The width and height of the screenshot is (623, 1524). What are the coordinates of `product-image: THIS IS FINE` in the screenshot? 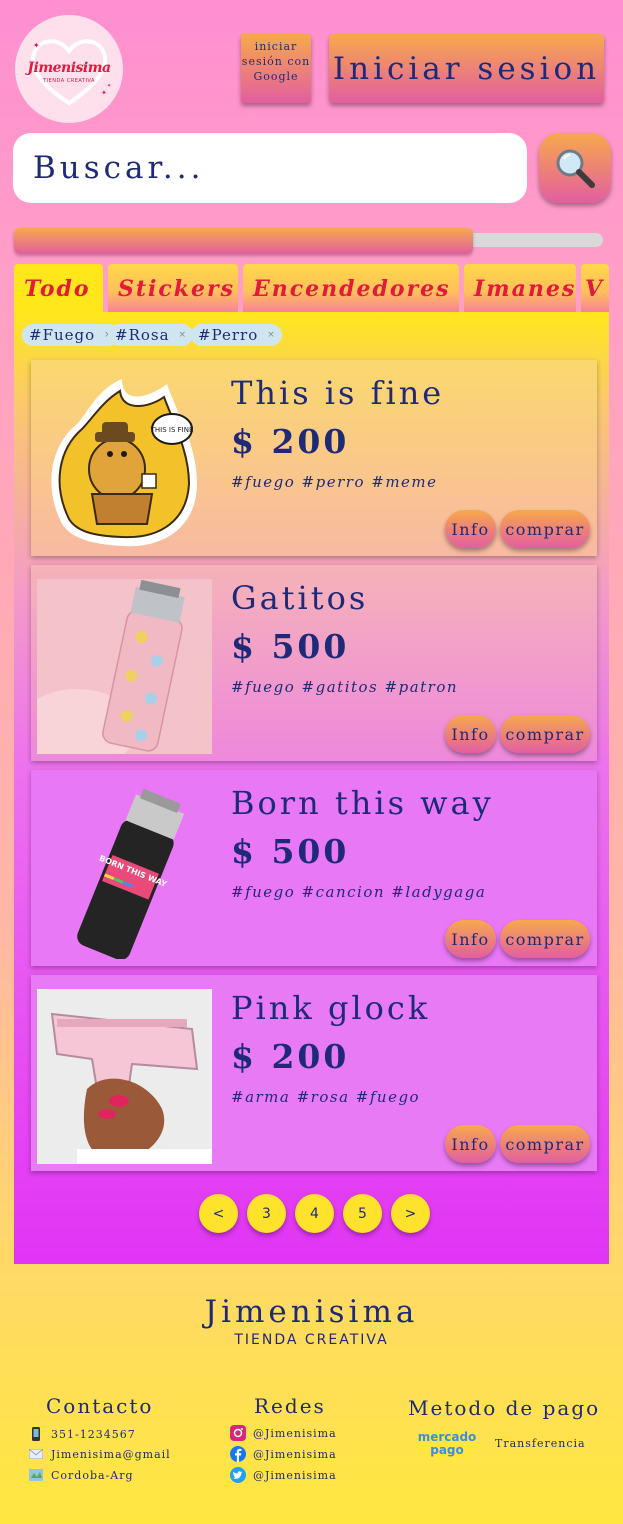 It's located at (124, 461).